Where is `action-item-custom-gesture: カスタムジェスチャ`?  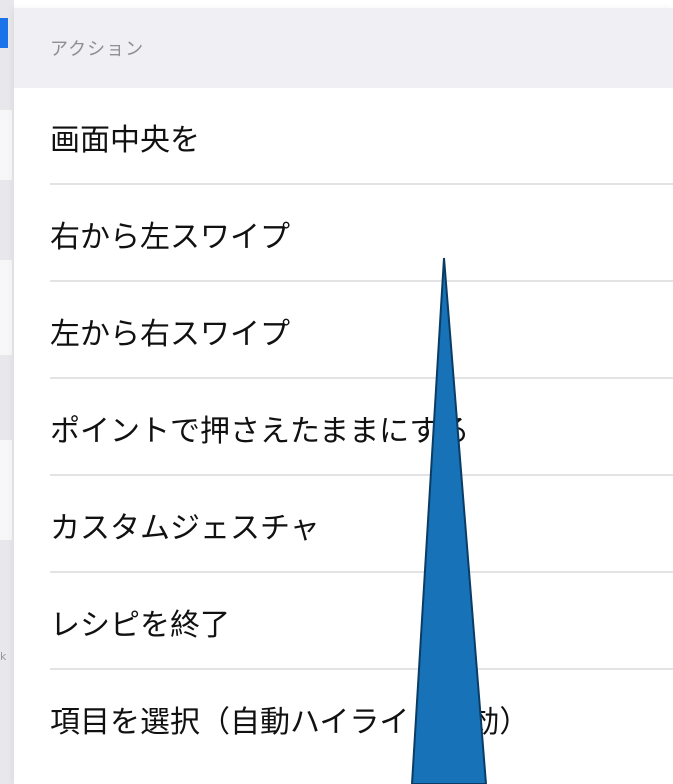 action-item-custom-gesture: カスタムジェスチャ is located at coordinates (343, 524).